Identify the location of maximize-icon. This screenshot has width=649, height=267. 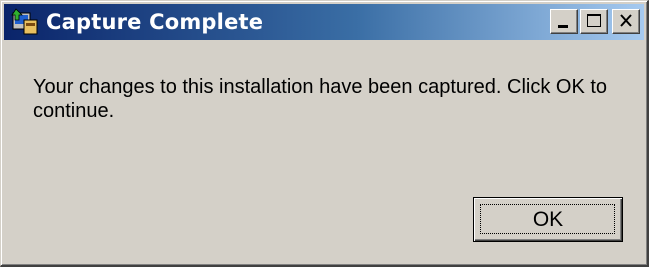
(594, 20).